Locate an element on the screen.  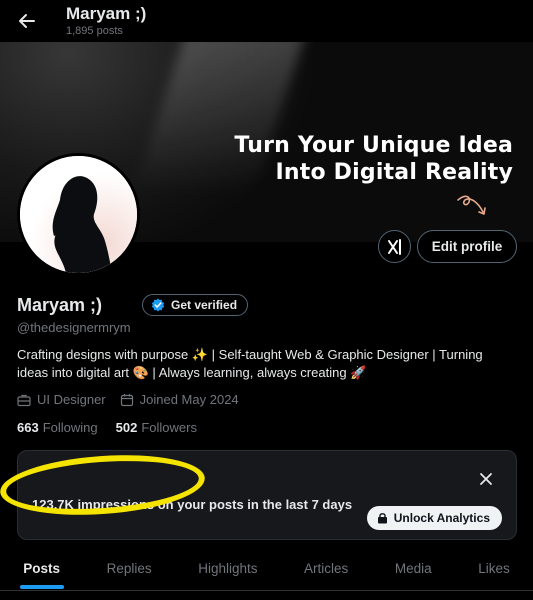
swirl-arrow-icon is located at coordinates (471, 205).